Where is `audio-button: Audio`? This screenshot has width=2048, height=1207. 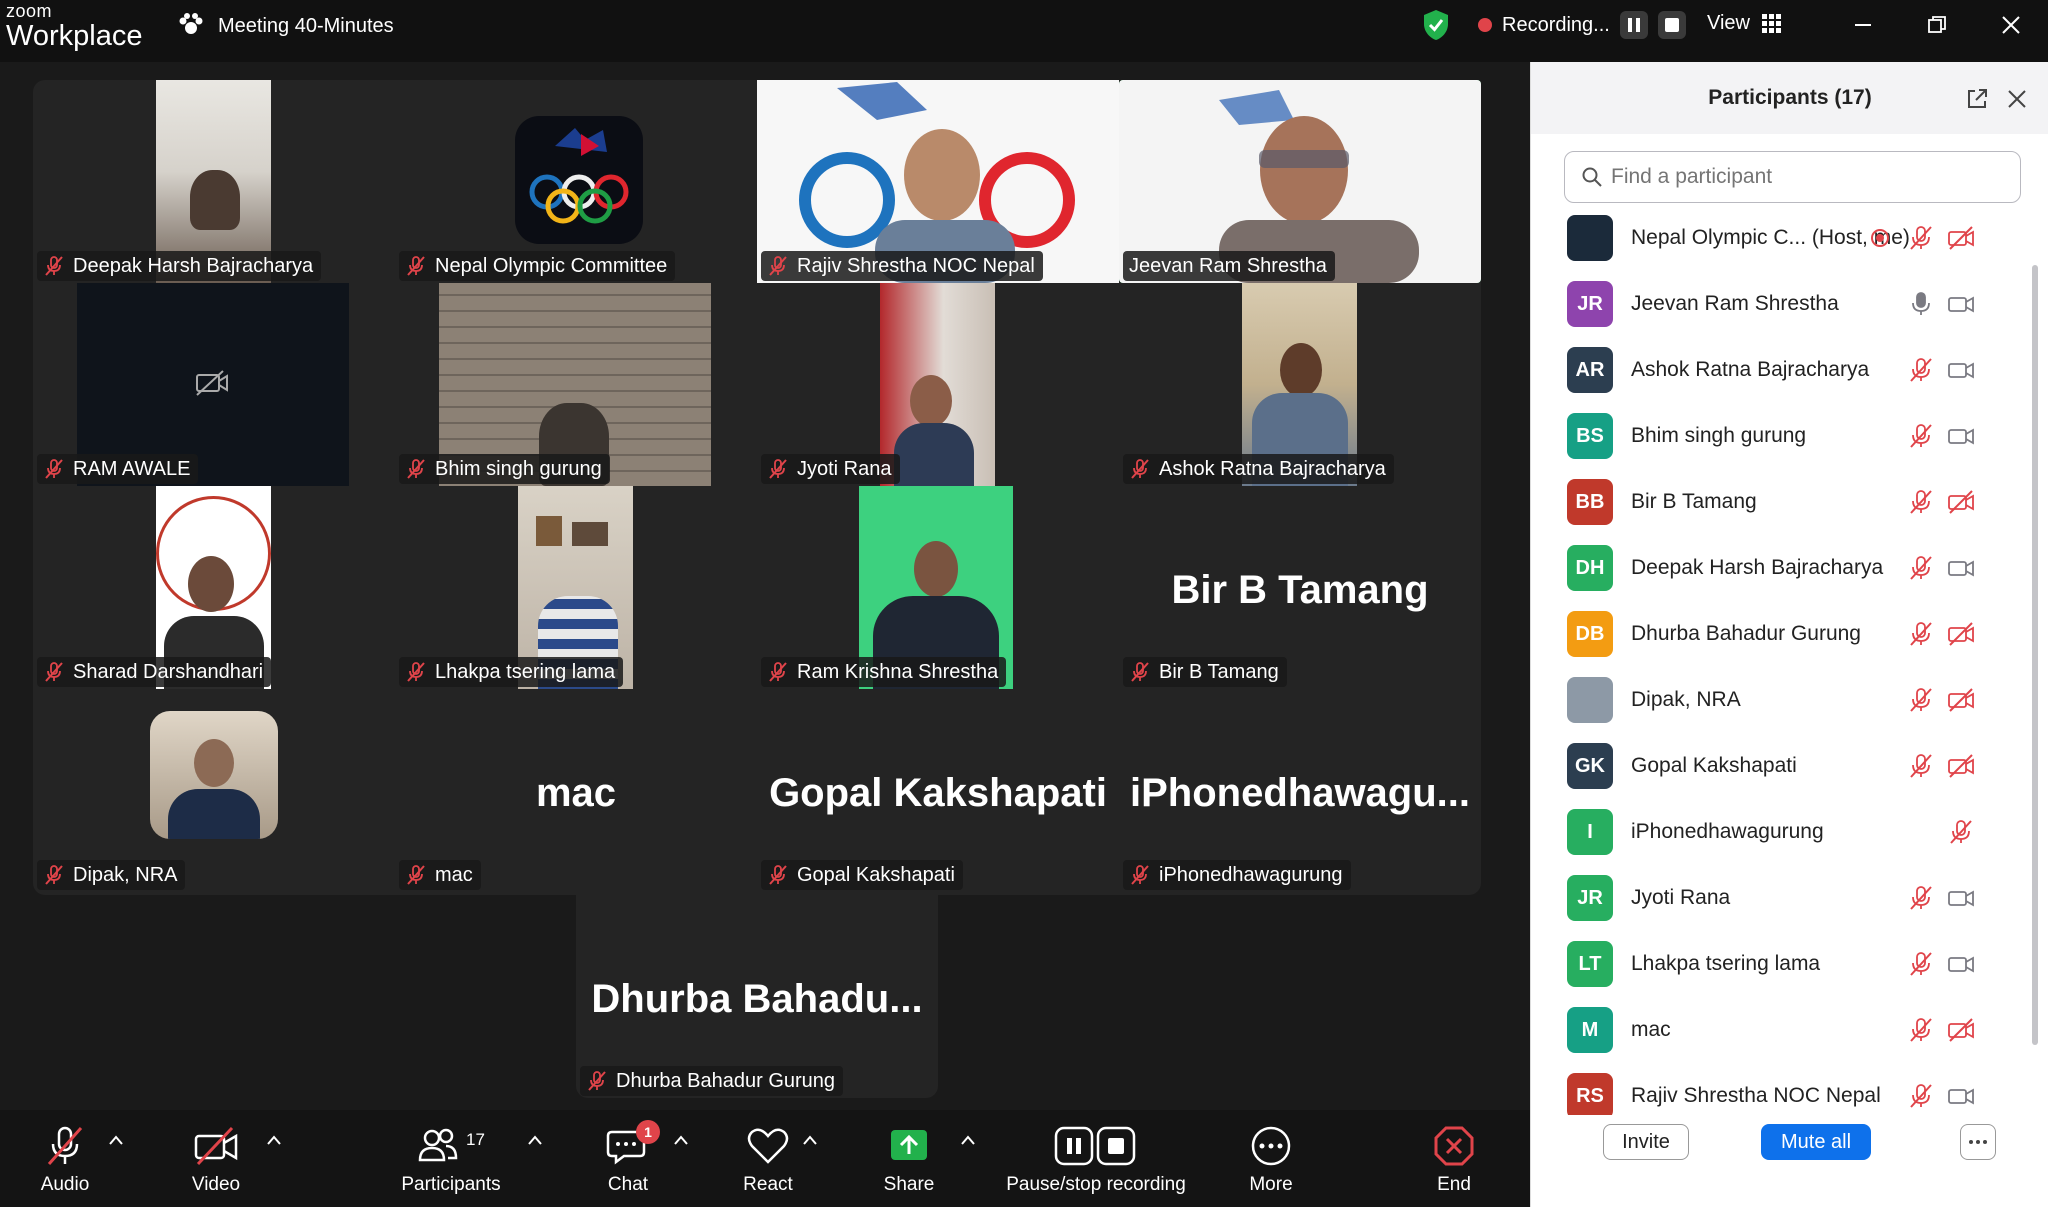
audio-button: Audio is located at coordinates (65, 1160).